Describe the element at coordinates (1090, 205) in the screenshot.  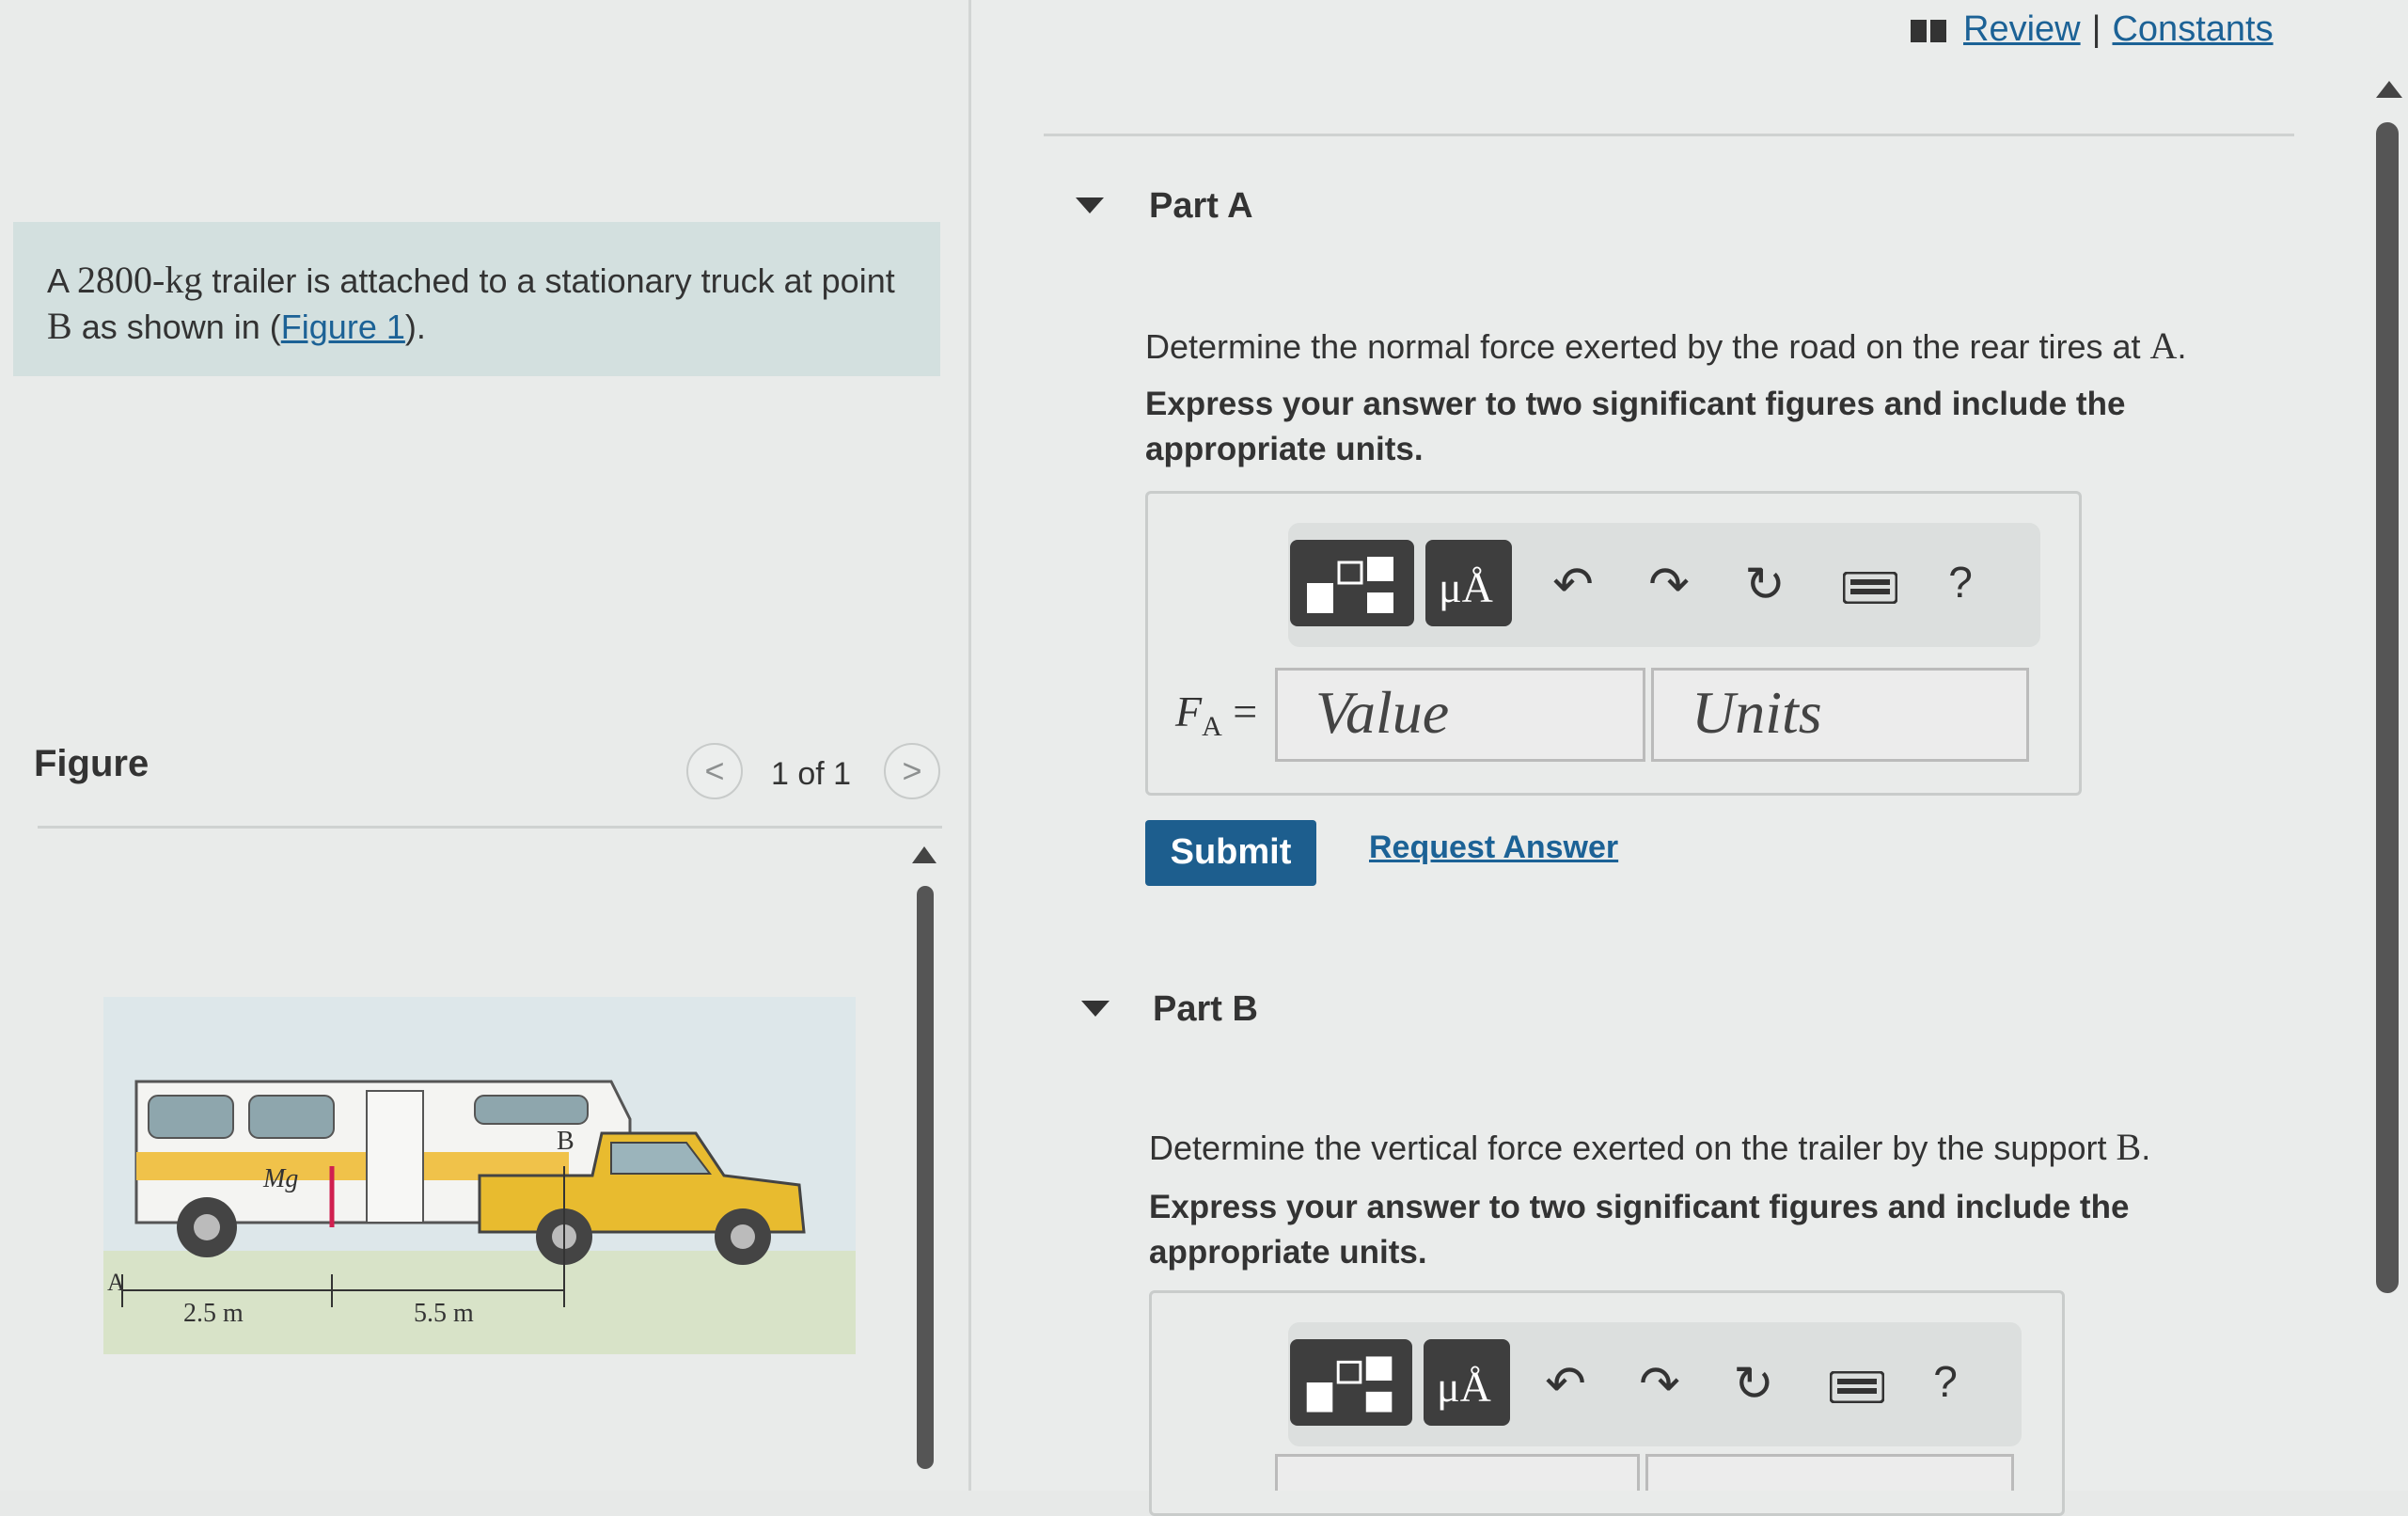
I see `part-a-collapse-icon` at that location.